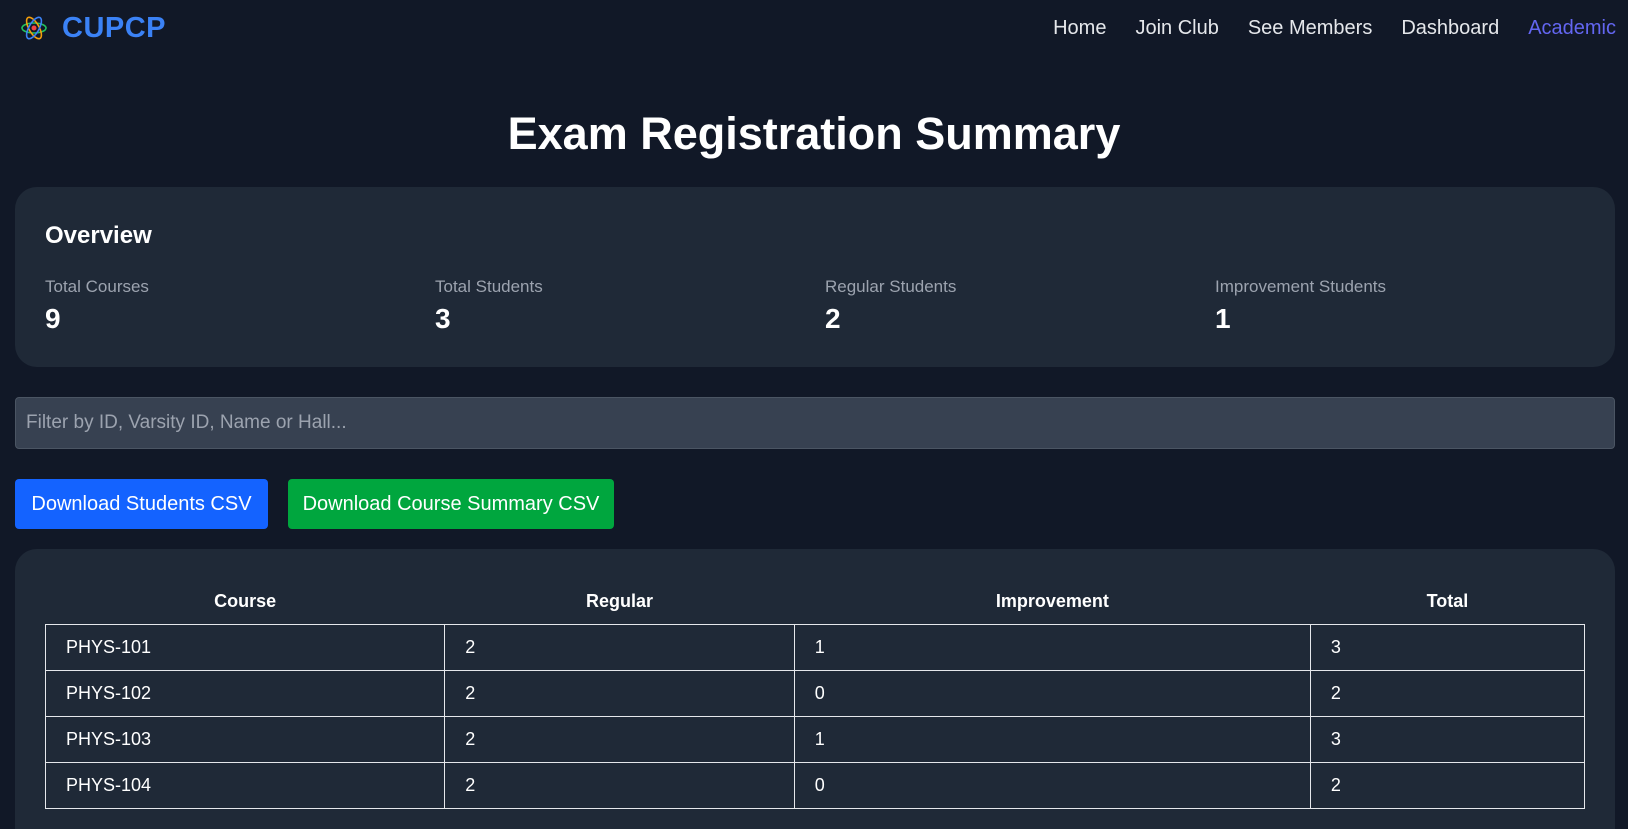 This screenshot has height=829, width=1628. Describe the element at coordinates (98, 235) in the screenshot. I see `overview-title: Overview` at that location.